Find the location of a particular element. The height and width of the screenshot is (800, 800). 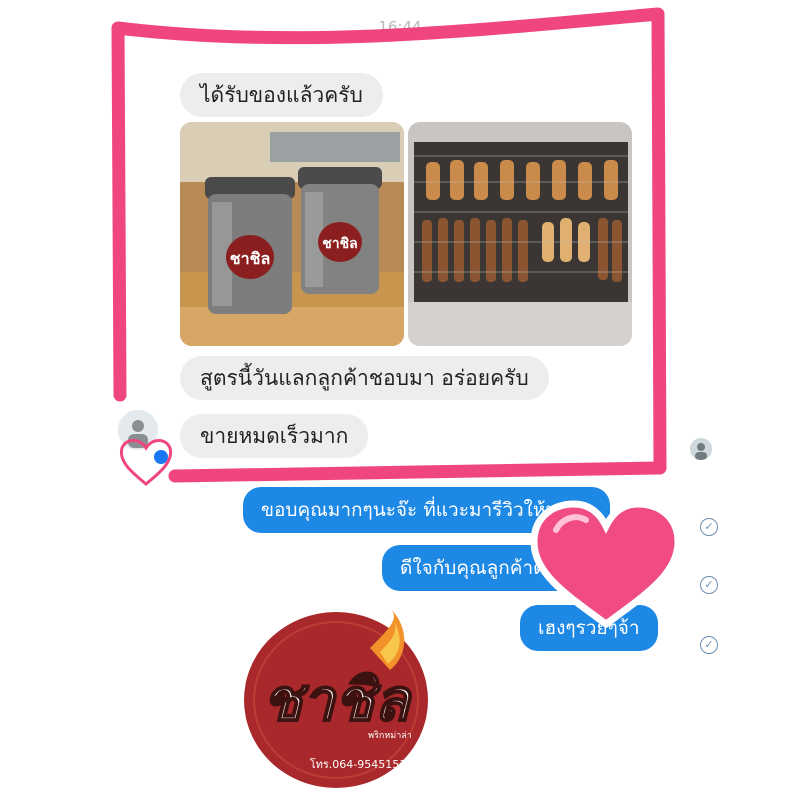

brand-logo: ชาชิล พริกหม่าล่า โทร.064-9545151 is located at coordinates (338, 699).